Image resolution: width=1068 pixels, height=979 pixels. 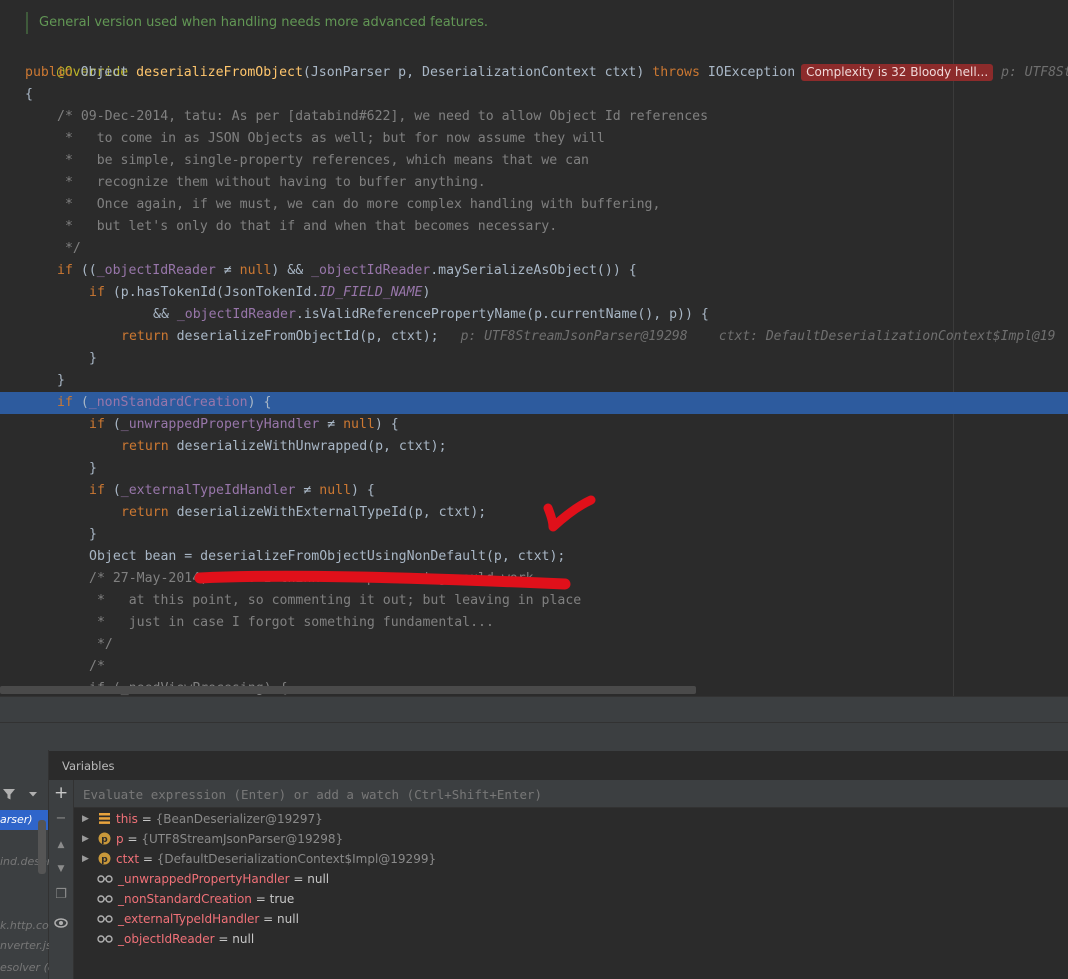 I want to click on filter-icon, so click(x=9, y=794).